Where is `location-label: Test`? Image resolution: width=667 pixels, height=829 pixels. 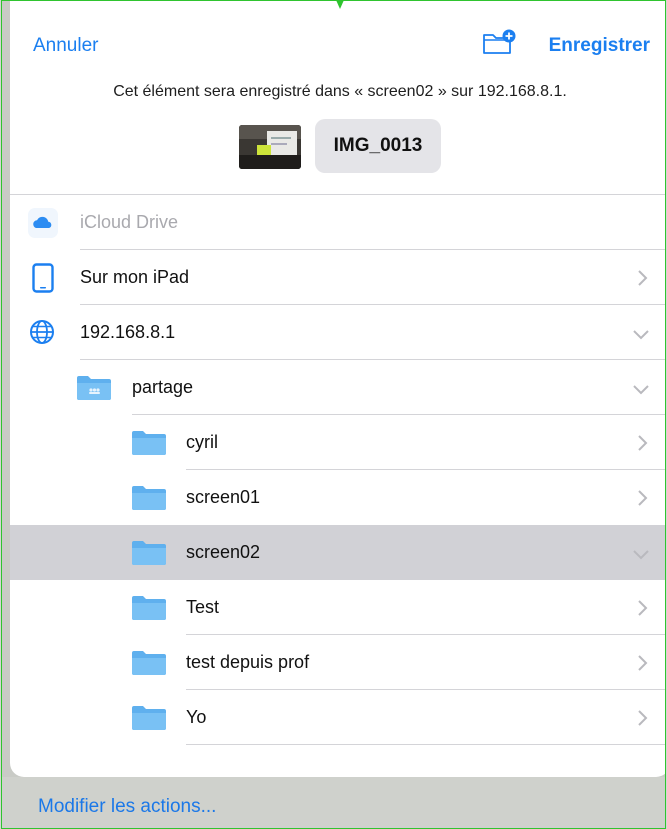
location-label: Test is located at coordinates (203, 607).